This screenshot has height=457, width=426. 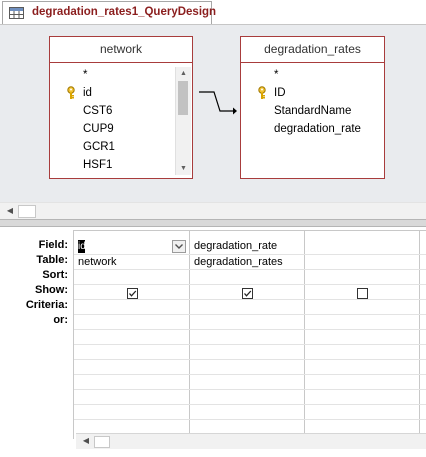 I want to click on table-pane-horizontal-scrollbar: ◀, so click(x=213, y=210).